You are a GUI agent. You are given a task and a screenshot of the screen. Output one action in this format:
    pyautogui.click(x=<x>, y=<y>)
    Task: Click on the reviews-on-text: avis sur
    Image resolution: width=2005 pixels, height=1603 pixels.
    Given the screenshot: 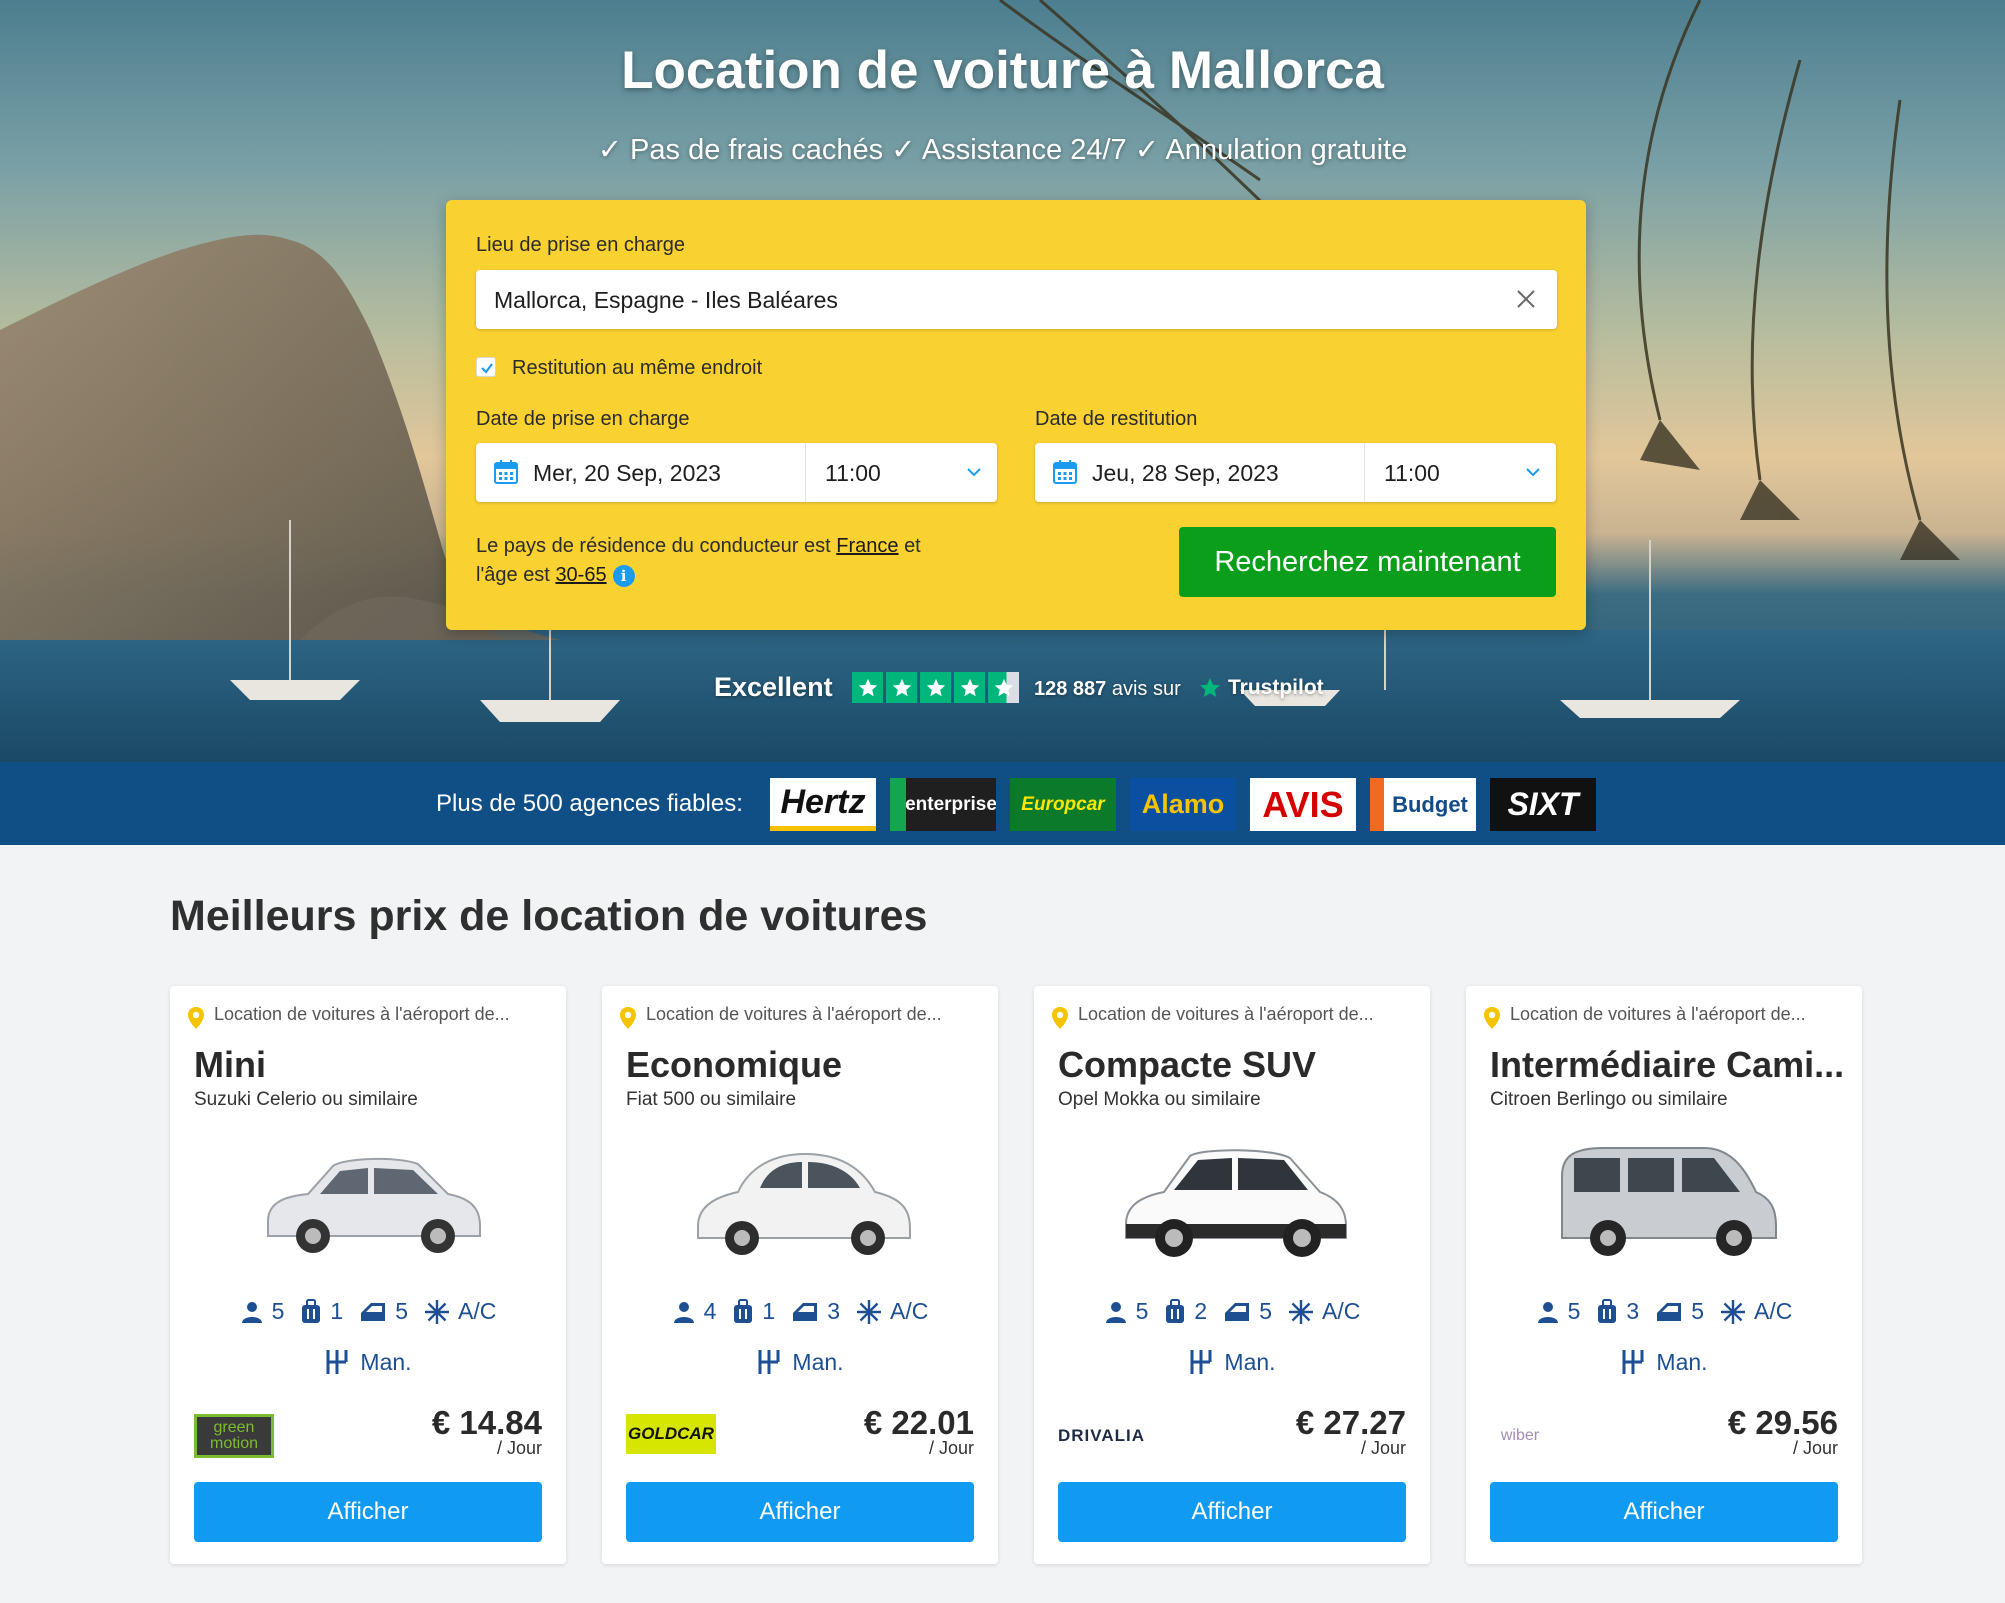 What is the action you would take?
    pyautogui.click(x=1146, y=689)
    